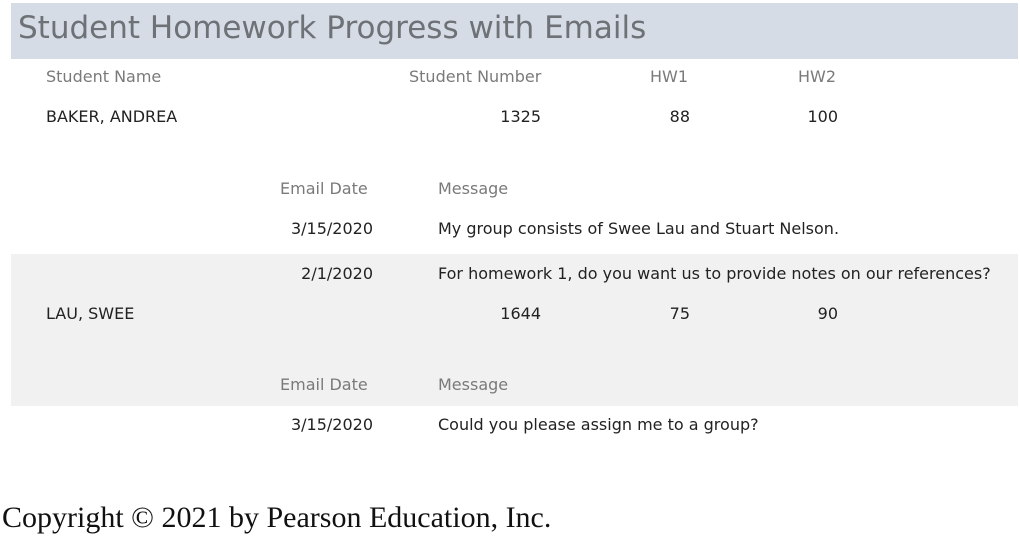 This screenshot has height=537, width=1020. Describe the element at coordinates (822, 116) in the screenshot. I see `hw2-score: 100` at that location.